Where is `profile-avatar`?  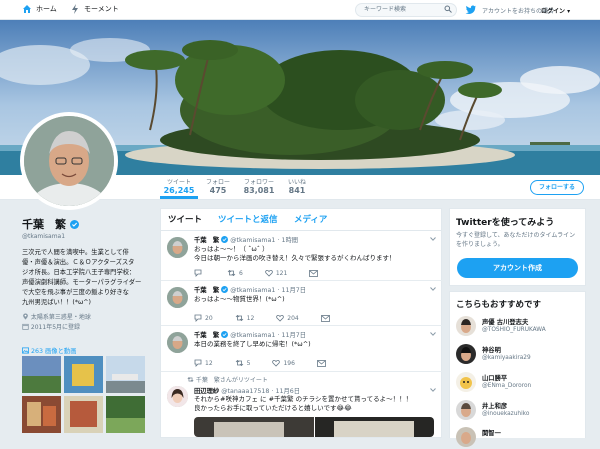 profile-avatar is located at coordinates (69, 161).